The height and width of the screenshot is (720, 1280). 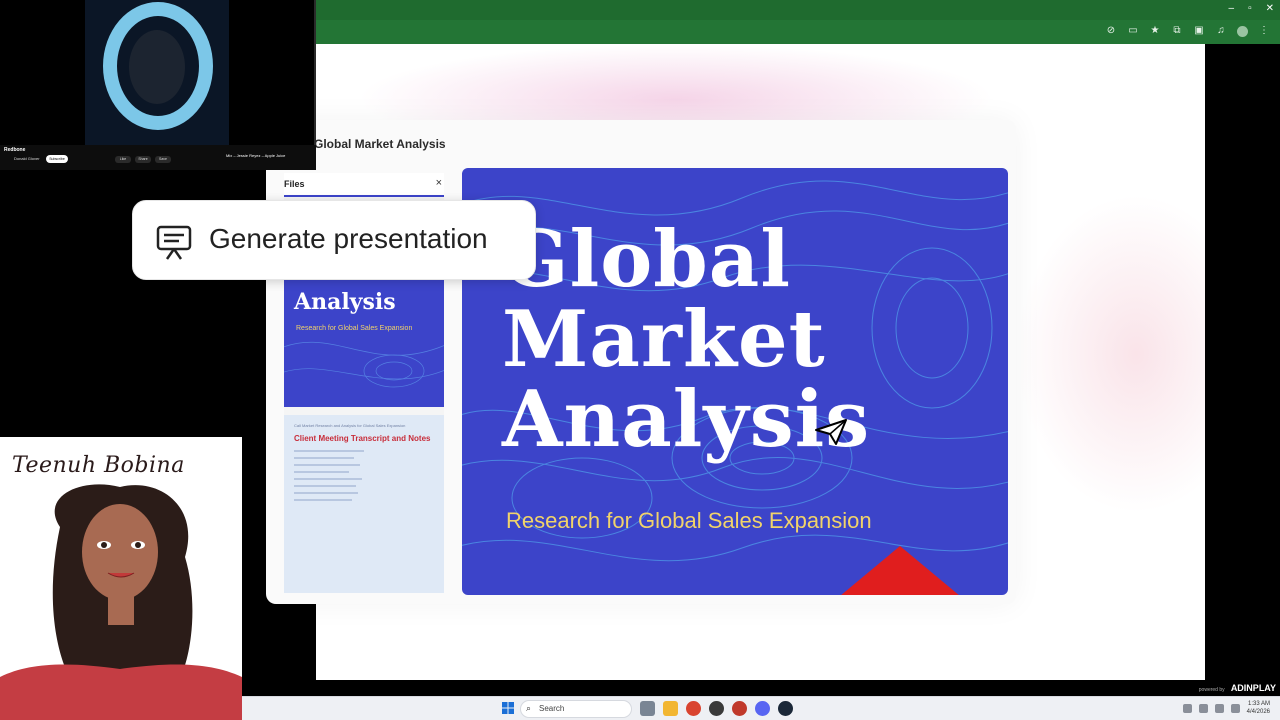 What do you see at coordinates (1258, 712) in the screenshot?
I see `clock-date: 4/4/2026` at bounding box center [1258, 712].